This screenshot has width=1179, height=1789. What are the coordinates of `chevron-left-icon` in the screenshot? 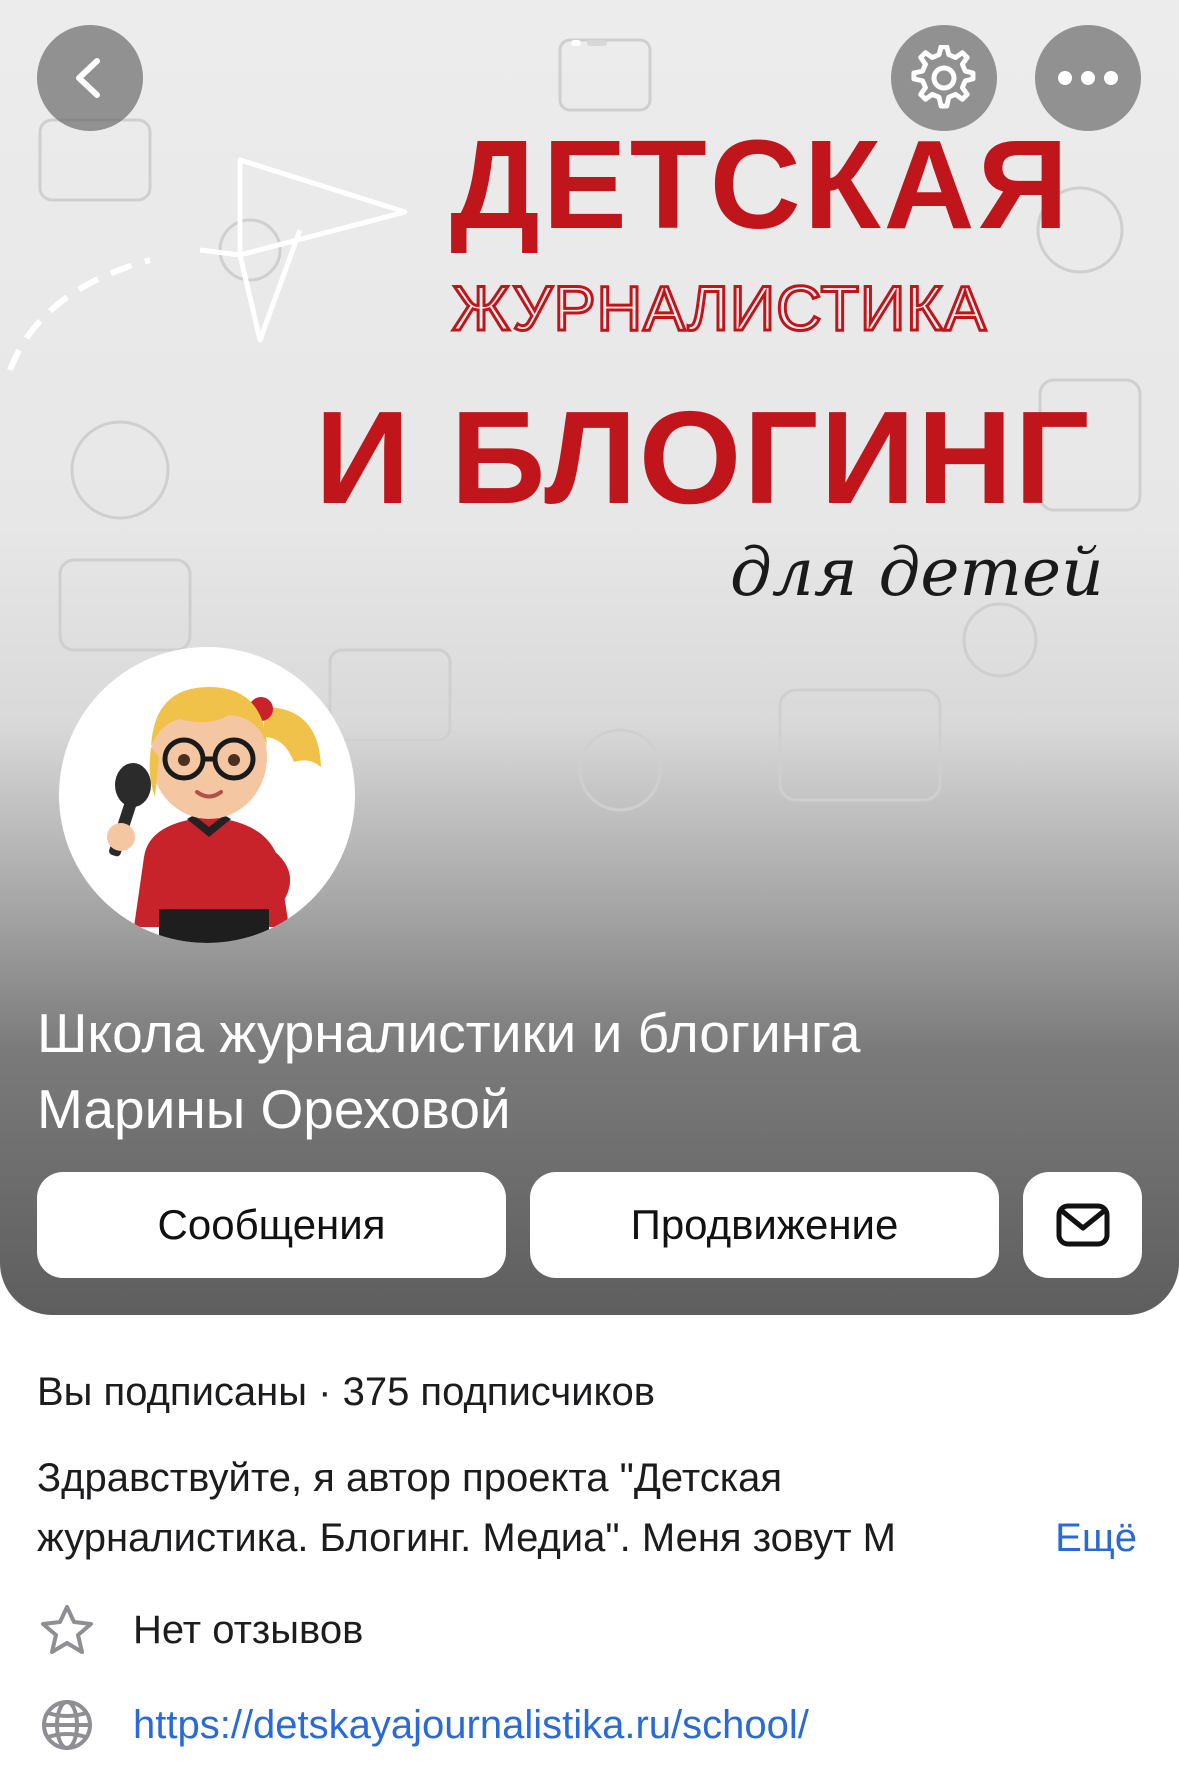 It's located at (88, 78).